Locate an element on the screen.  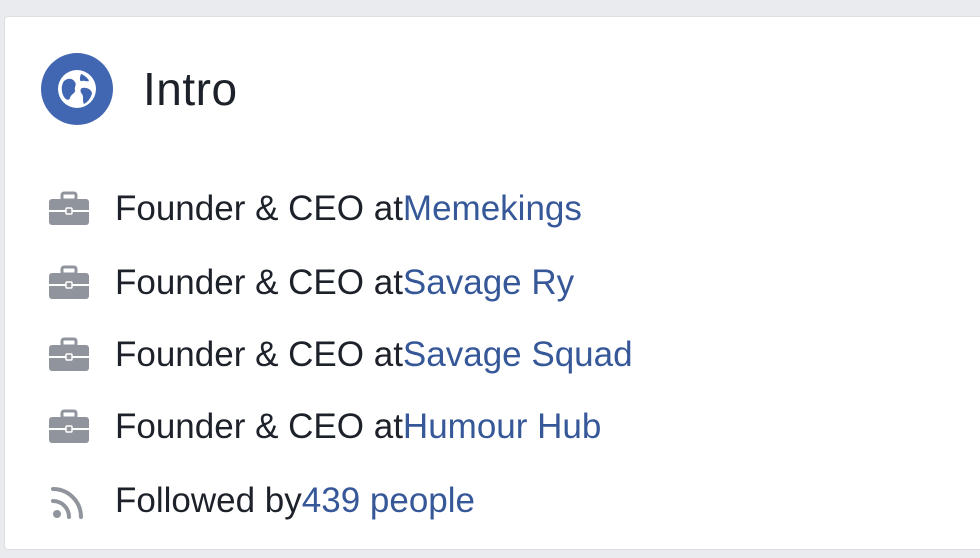
rss-feed-icon is located at coordinates (69, 501).